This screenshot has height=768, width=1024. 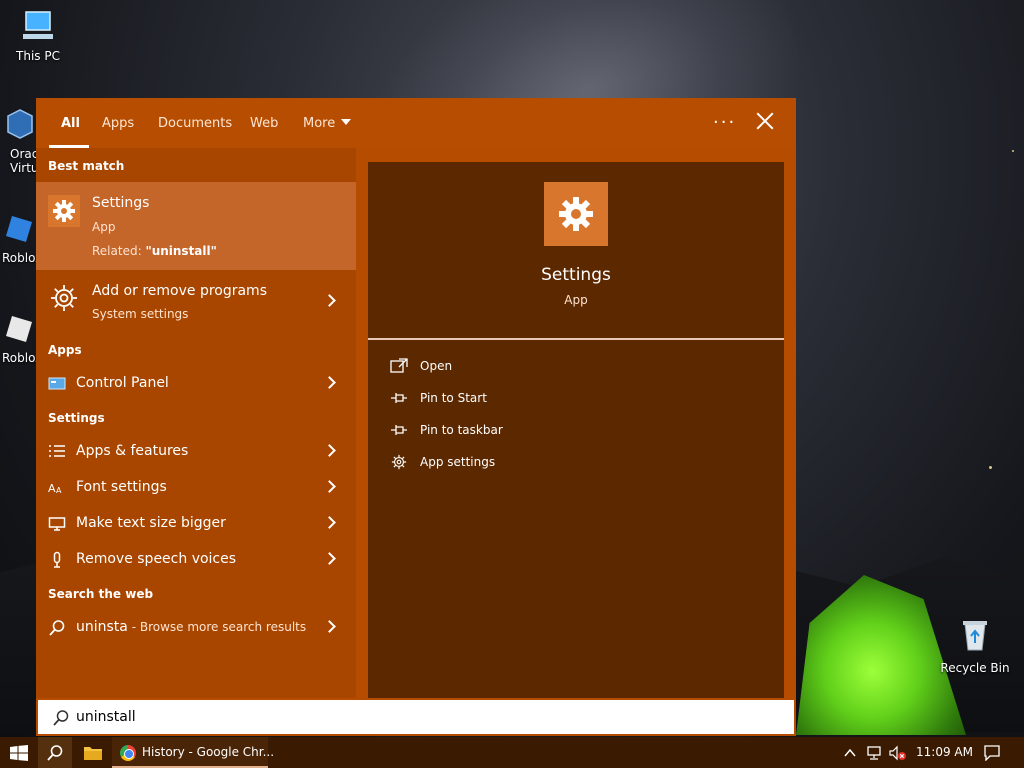 What do you see at coordinates (540, 367) in the screenshot?
I see `action-open: Open` at bounding box center [540, 367].